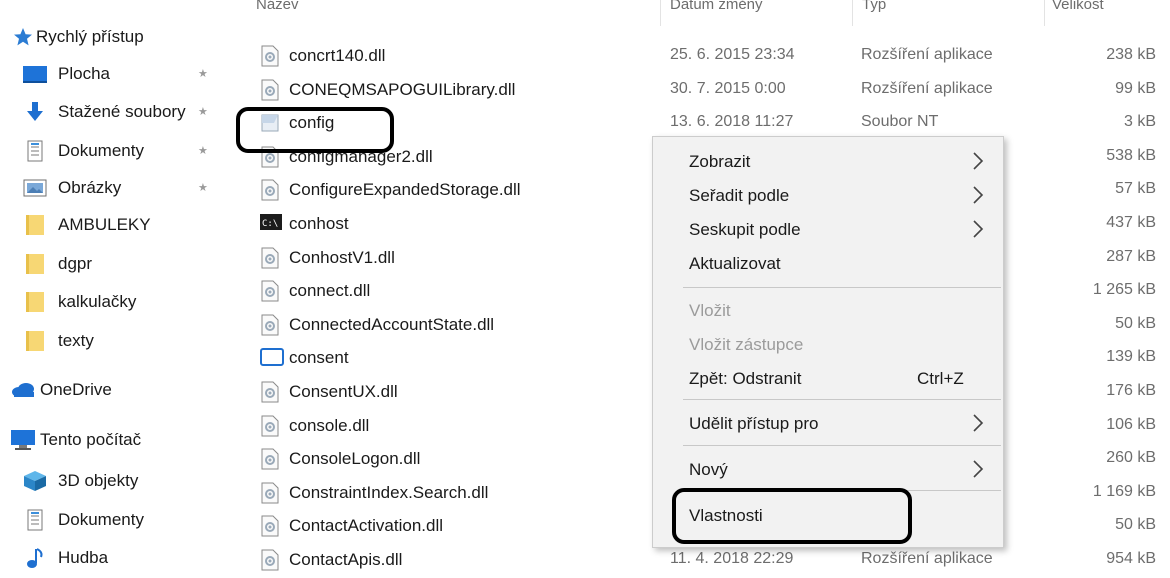  I want to click on file-size: 1 265 kB, so click(1124, 290).